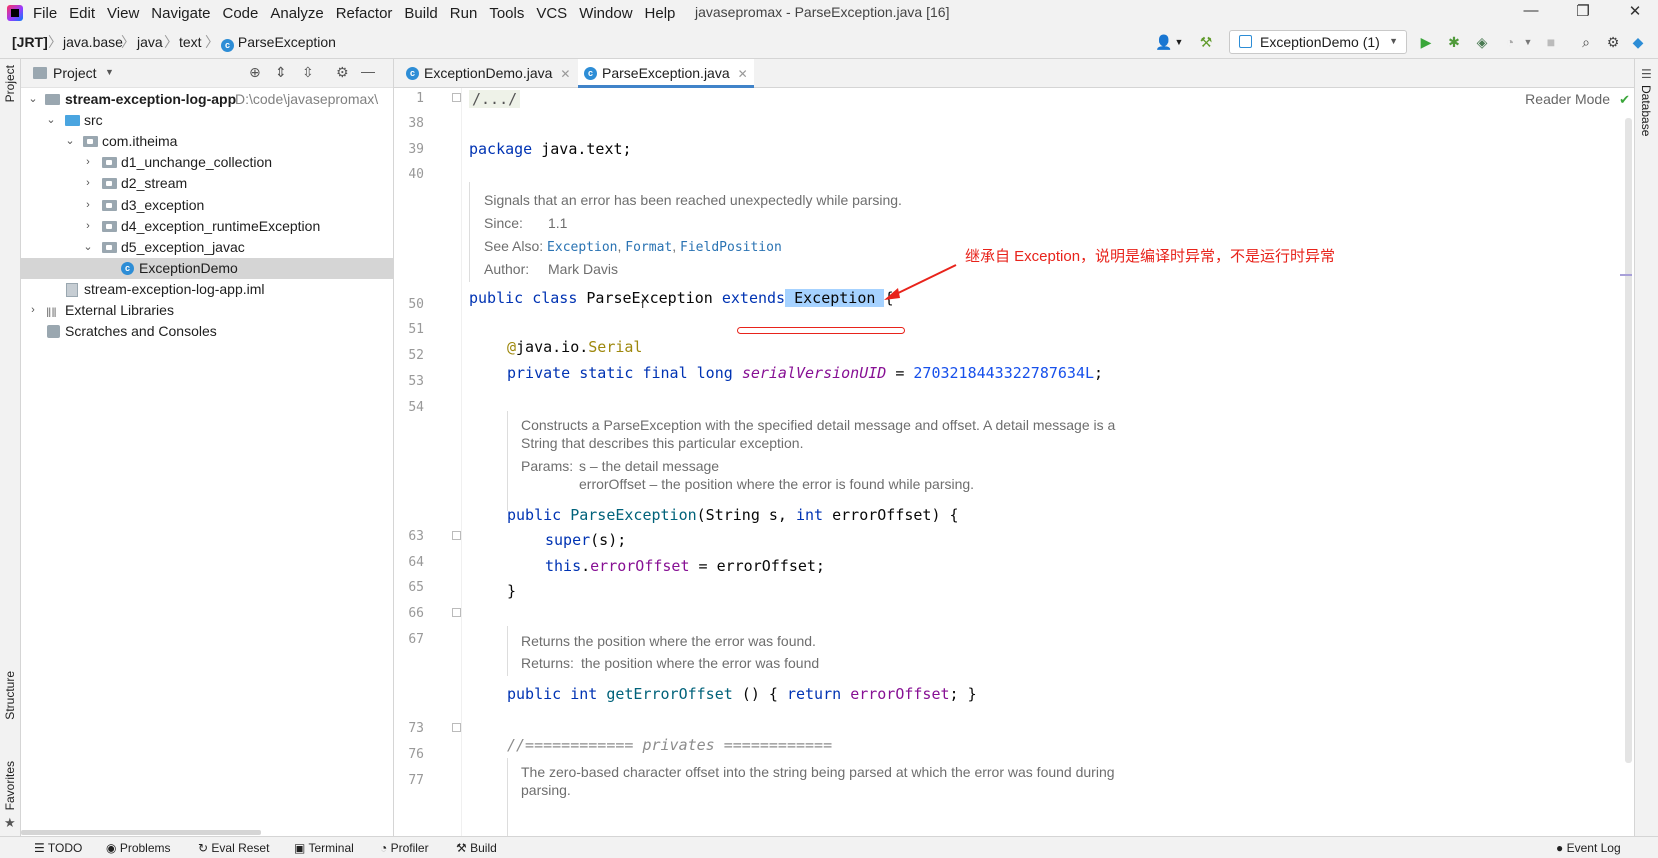 The image size is (1658, 858). Describe the element at coordinates (184, 13) in the screenshot. I see `menu-navigate: Navigate` at that location.